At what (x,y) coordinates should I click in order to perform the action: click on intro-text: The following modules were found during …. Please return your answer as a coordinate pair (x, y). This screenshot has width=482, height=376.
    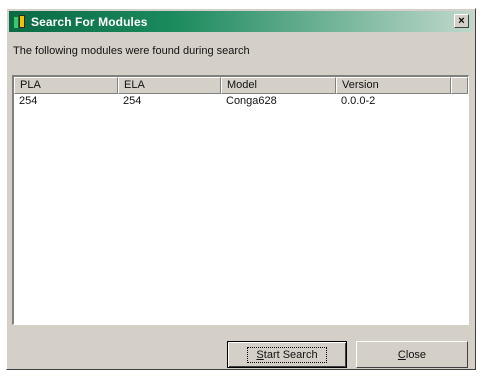
    Looking at the image, I should click on (131, 51).